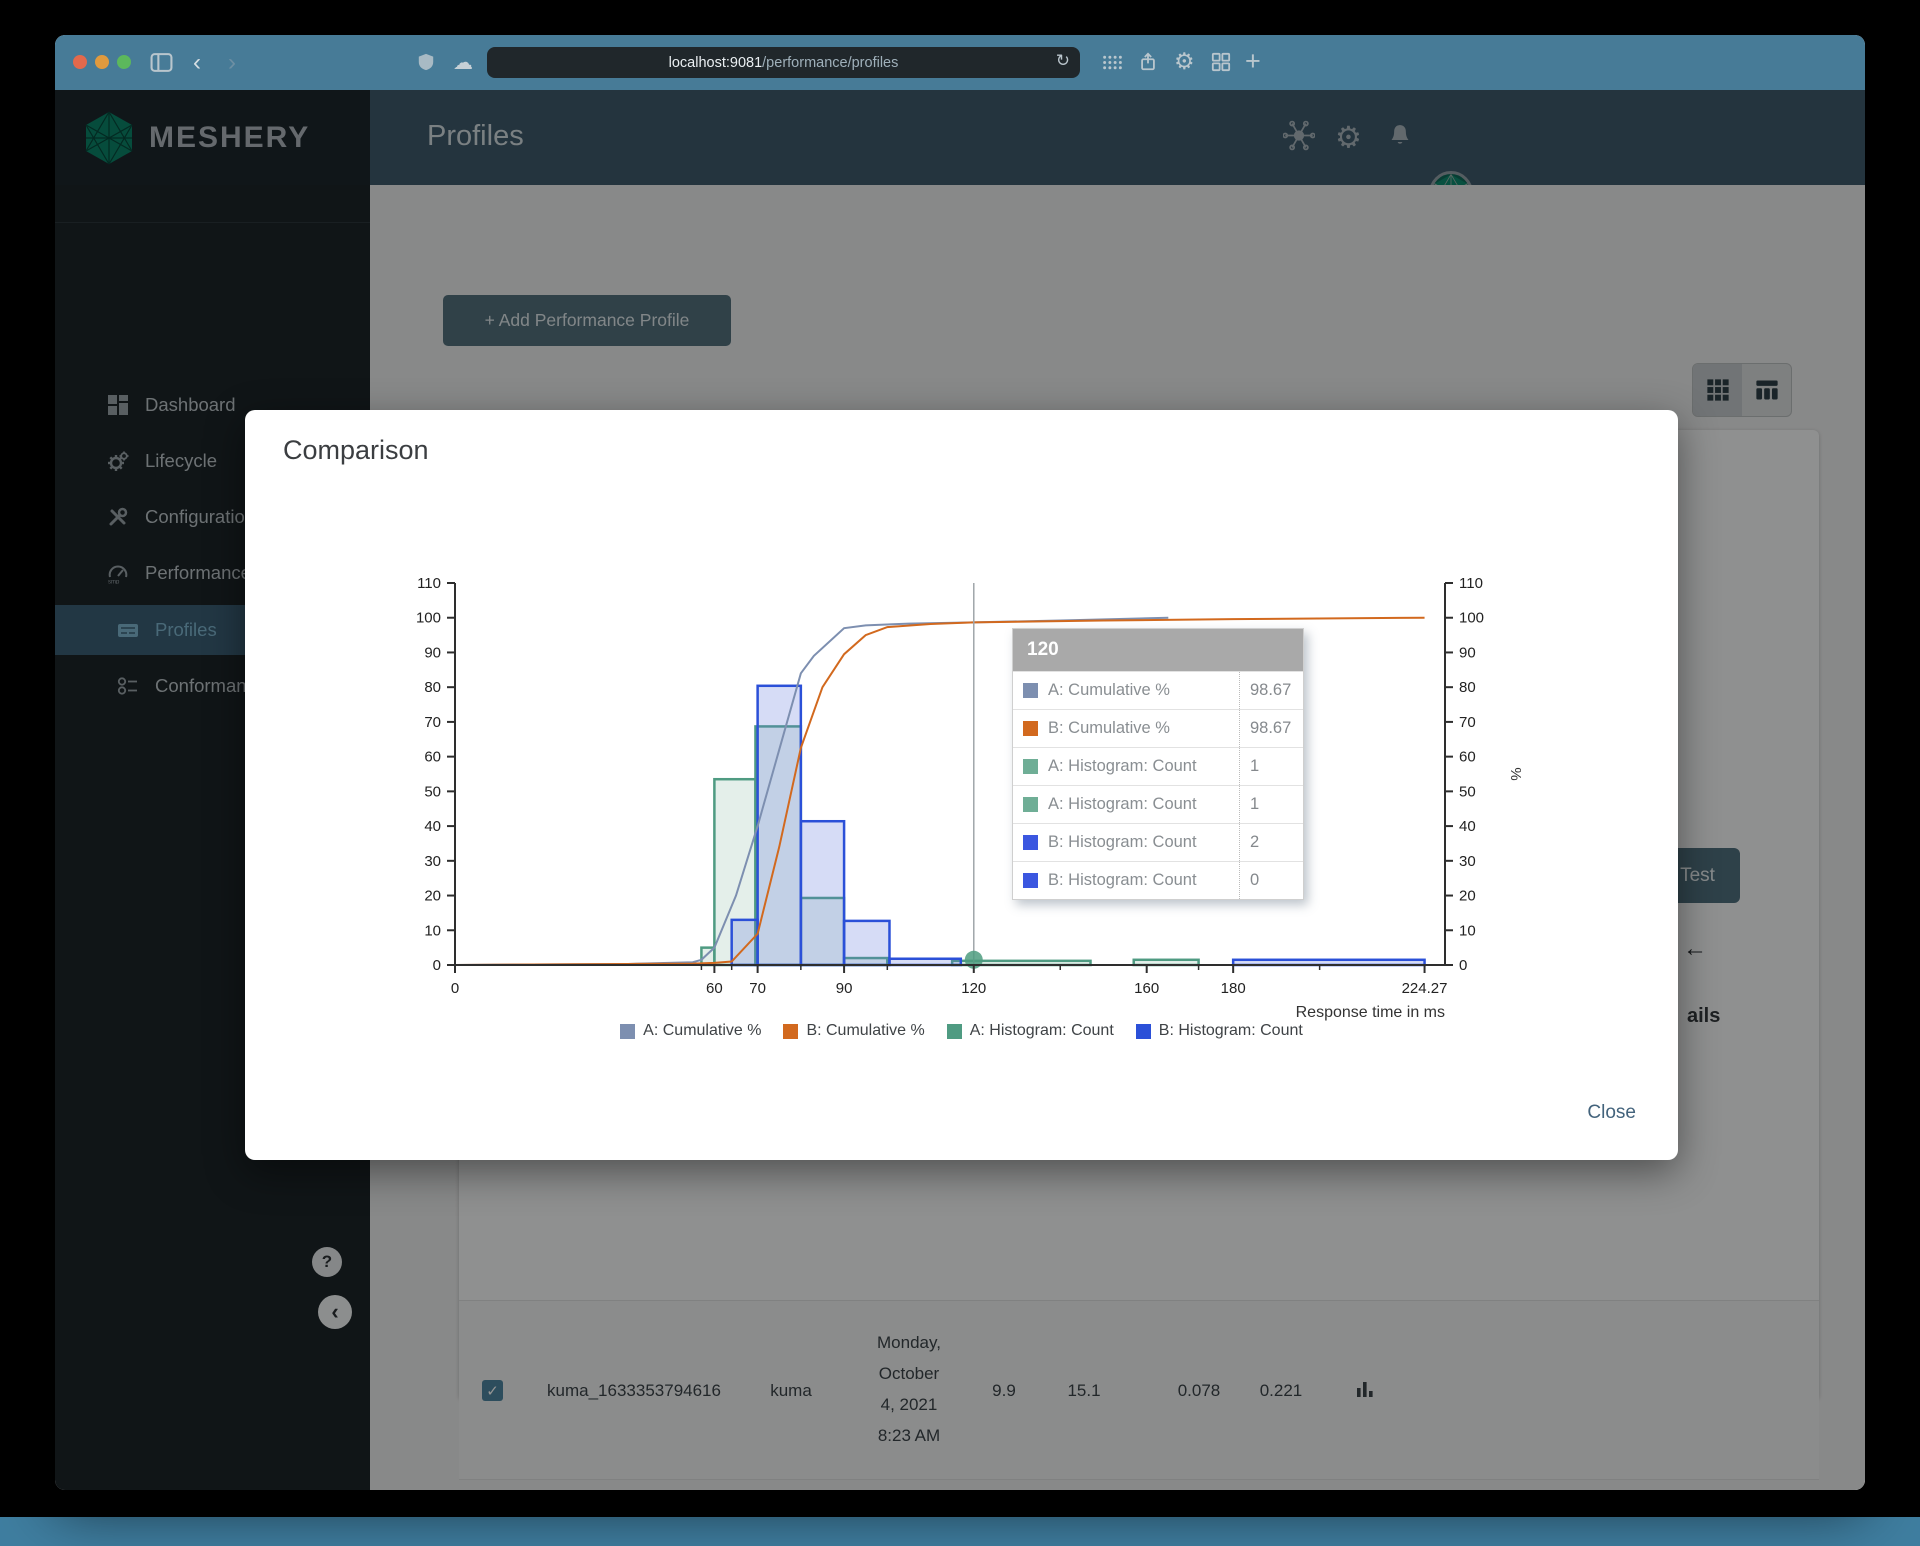 The image size is (1920, 1546). What do you see at coordinates (1148, 64) in the screenshot?
I see `share-icon` at bounding box center [1148, 64].